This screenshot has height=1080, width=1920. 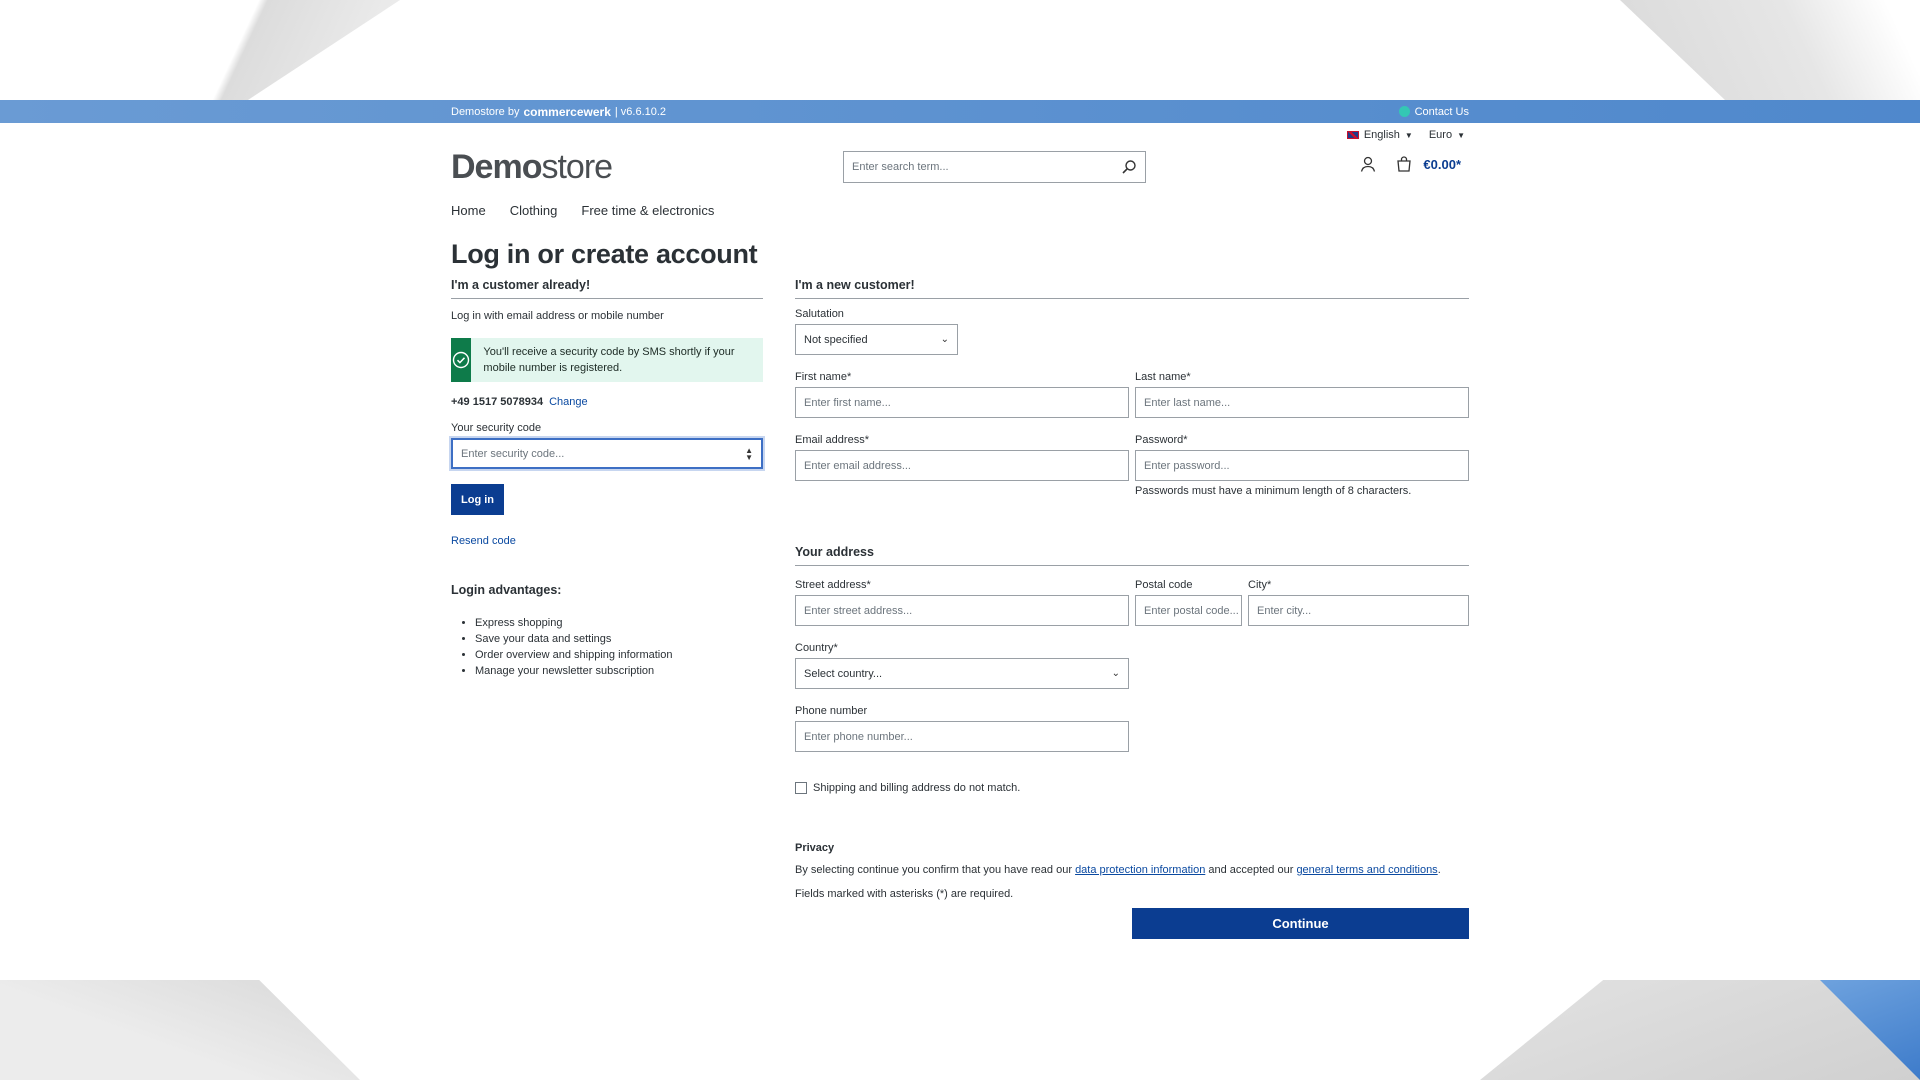 What do you see at coordinates (1366, 870) in the screenshot?
I see `terms-link: general terms and conditions` at bounding box center [1366, 870].